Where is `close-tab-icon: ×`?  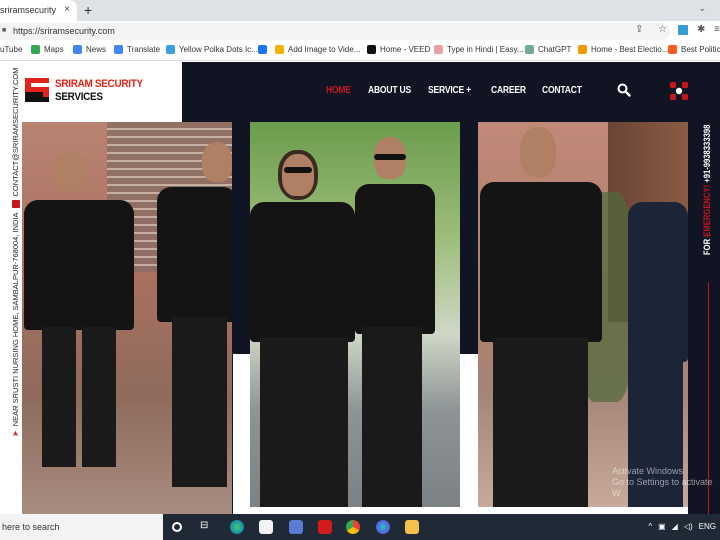 close-tab-icon: × is located at coordinates (67, 9).